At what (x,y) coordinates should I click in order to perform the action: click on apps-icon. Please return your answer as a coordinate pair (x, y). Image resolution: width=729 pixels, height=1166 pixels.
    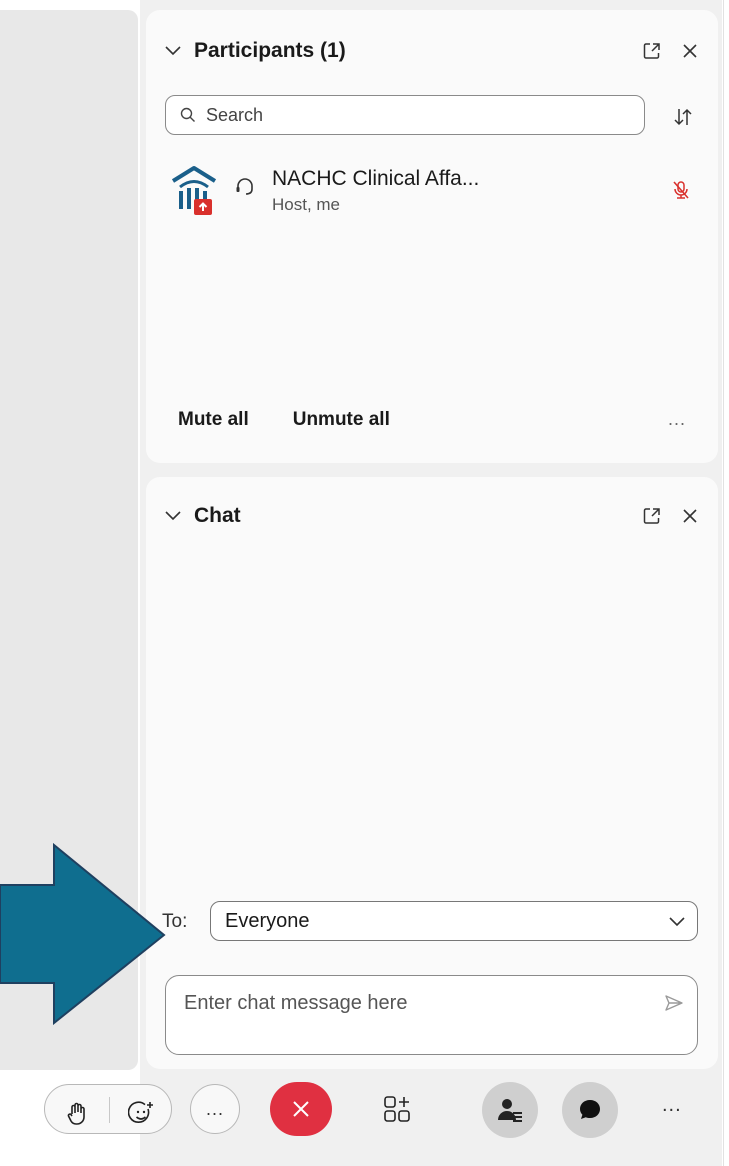
    Looking at the image, I should click on (397, 1109).